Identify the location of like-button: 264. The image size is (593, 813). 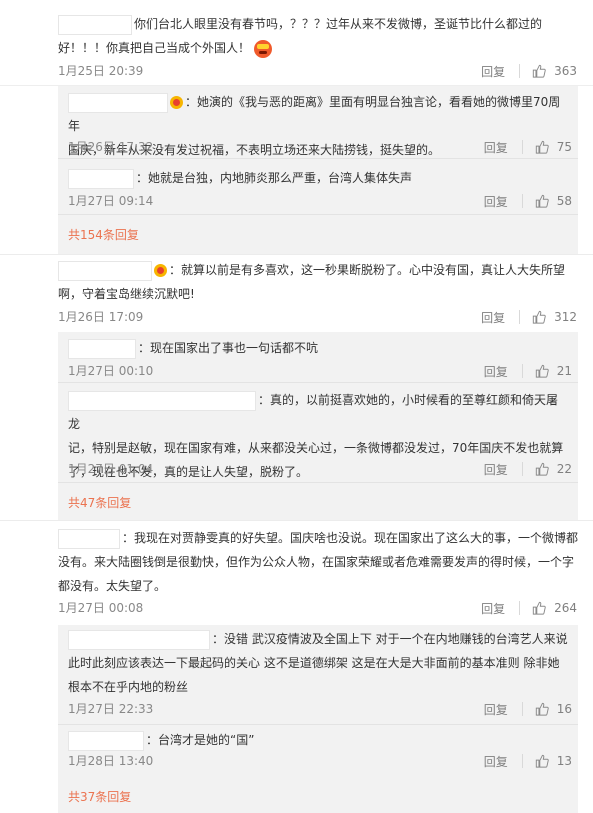
(554, 608).